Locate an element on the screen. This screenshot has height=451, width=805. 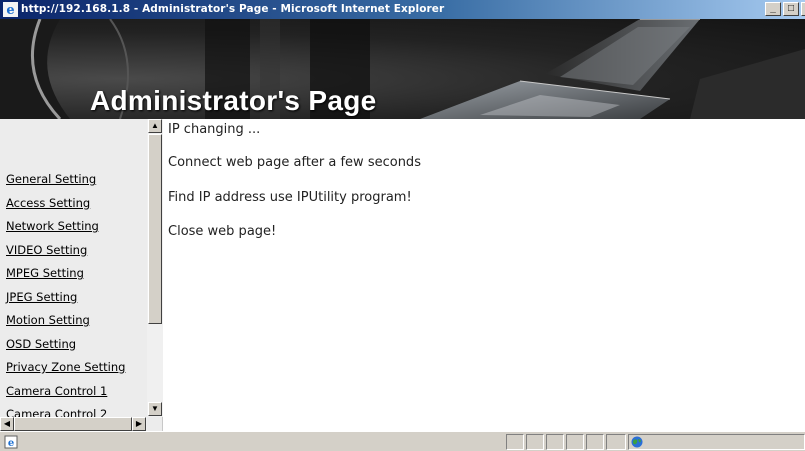
sidebar-item-camera-control-1: Camera Control 1 is located at coordinates (73, 392).